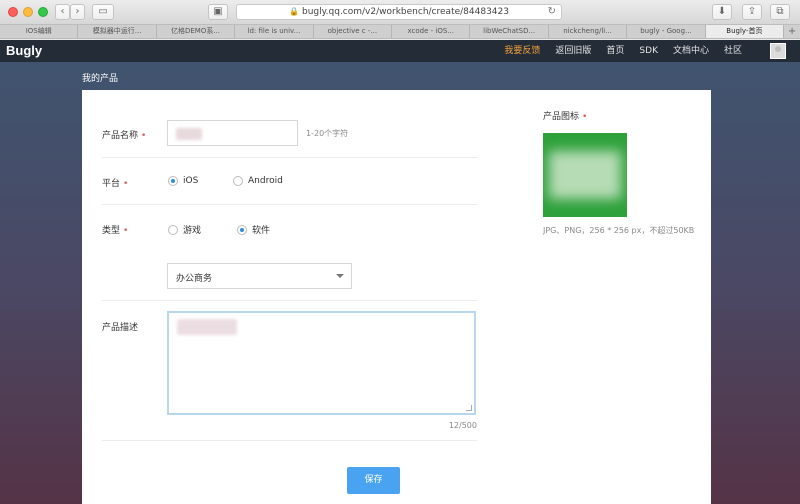 This screenshot has height=504, width=800. Describe the element at coordinates (13, 12) in the screenshot. I see `close-window-button` at that location.